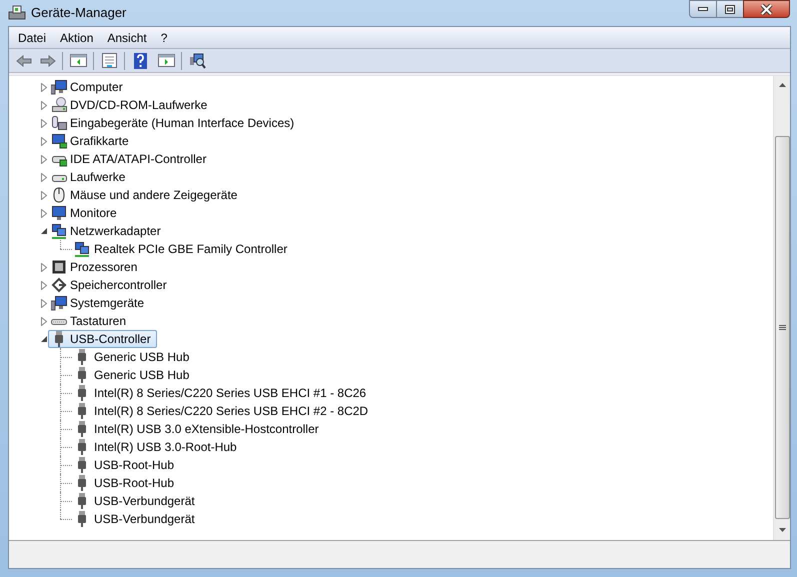 The height and width of the screenshot is (577, 797). I want to click on tree-item: Intel(R) 8 Series/C220 Series USB EHCI #2 - 8C2D, so click(221, 411).